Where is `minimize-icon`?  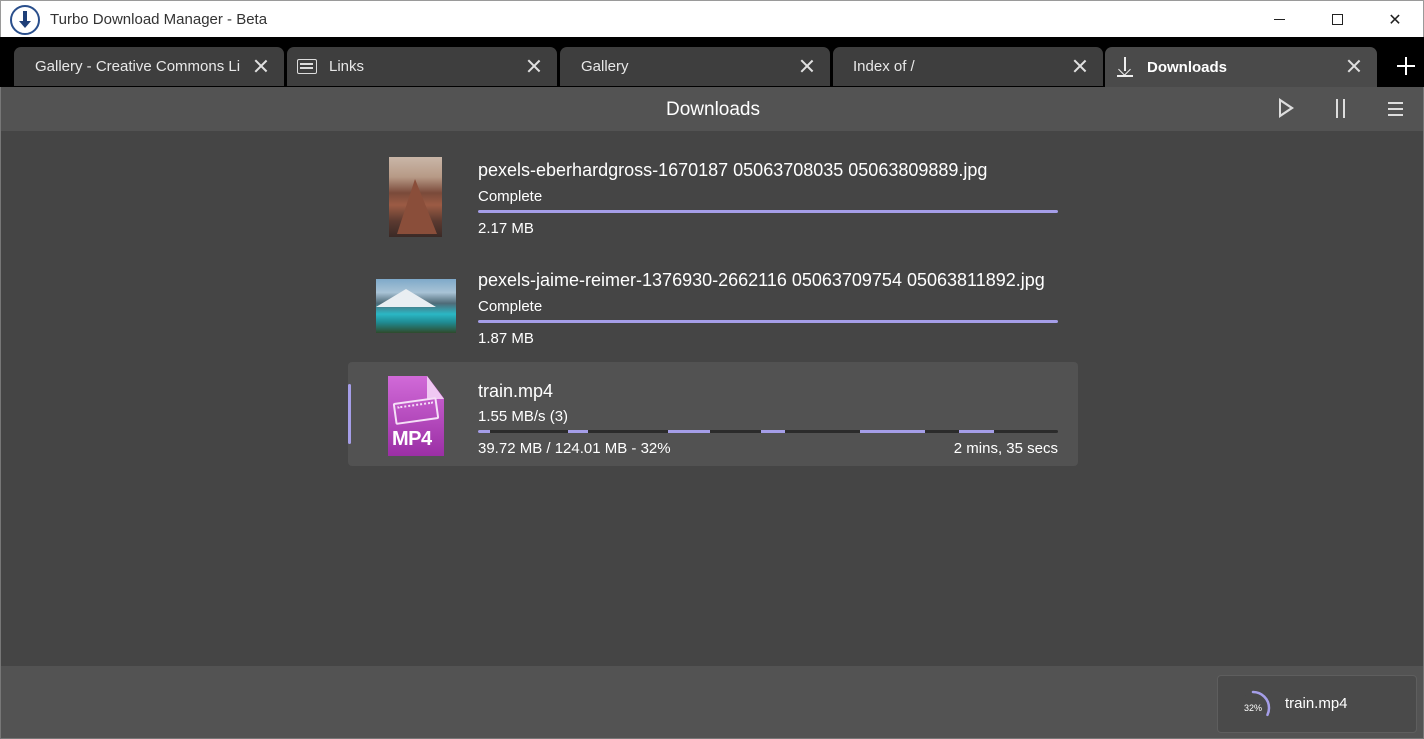
minimize-icon is located at coordinates (1279, 19).